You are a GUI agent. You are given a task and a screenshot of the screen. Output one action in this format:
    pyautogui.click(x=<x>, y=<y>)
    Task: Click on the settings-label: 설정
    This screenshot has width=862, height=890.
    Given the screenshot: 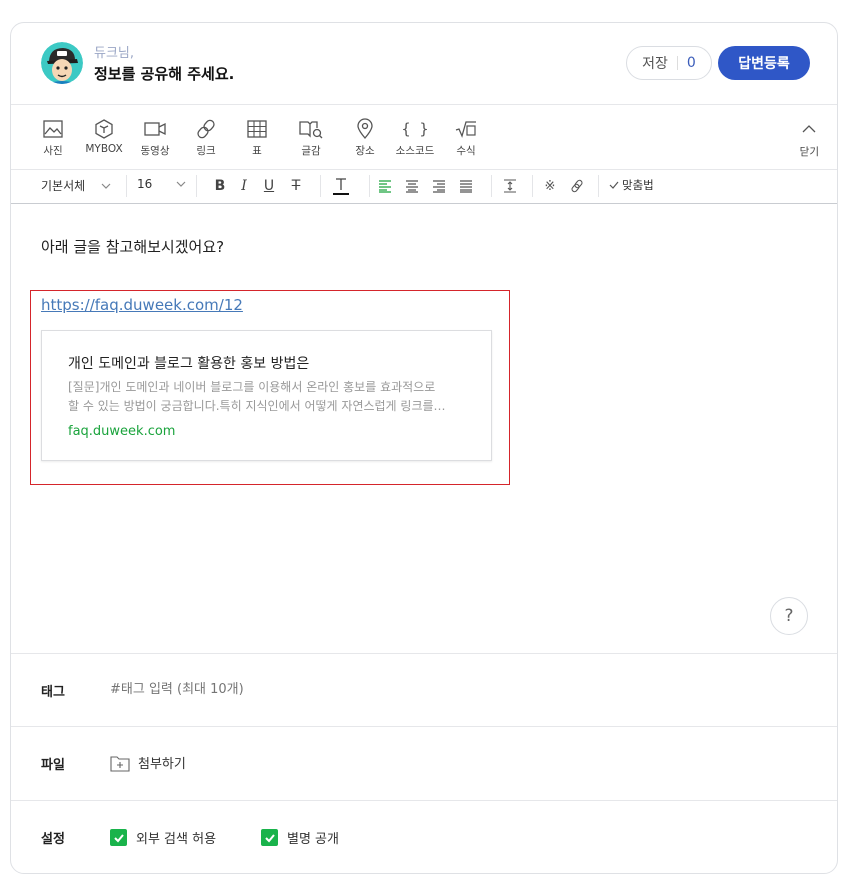 What is the action you would take?
    pyautogui.click(x=53, y=839)
    